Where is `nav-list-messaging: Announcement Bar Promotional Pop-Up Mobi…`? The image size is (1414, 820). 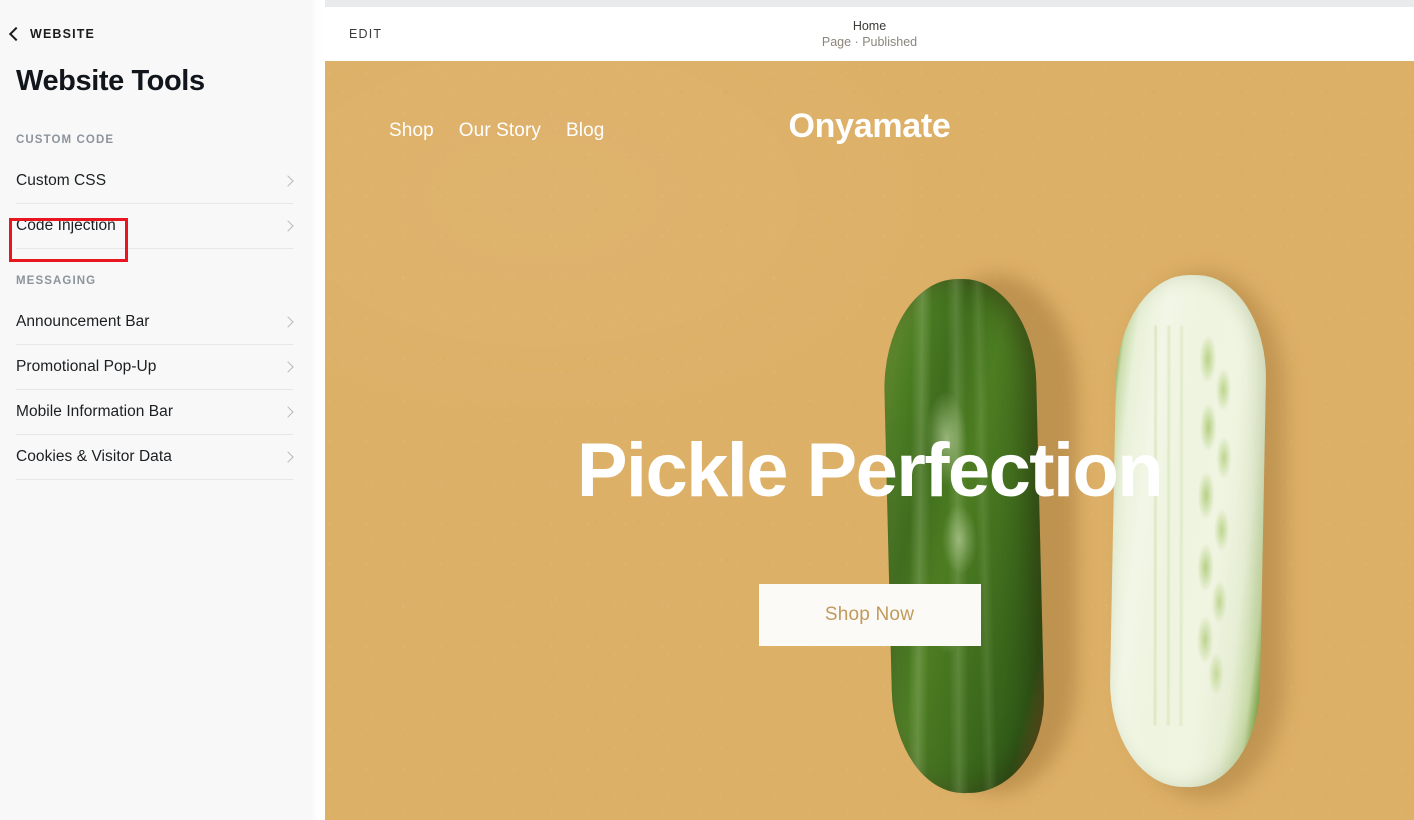 nav-list-messaging: Announcement Bar Promotional Pop-Up Mobi… is located at coordinates (162, 390).